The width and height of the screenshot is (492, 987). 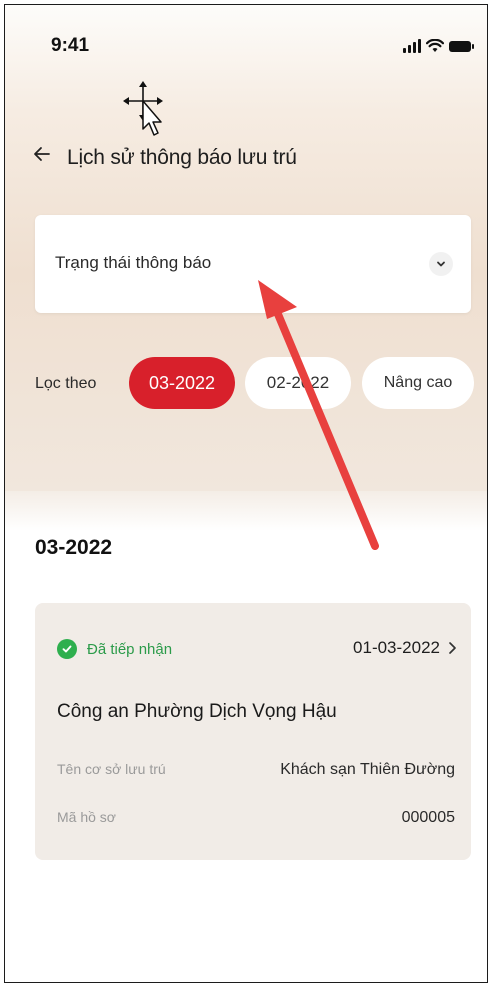 What do you see at coordinates (182, 383) in the screenshot?
I see `filter-chip-03-2022: 03-2022` at bounding box center [182, 383].